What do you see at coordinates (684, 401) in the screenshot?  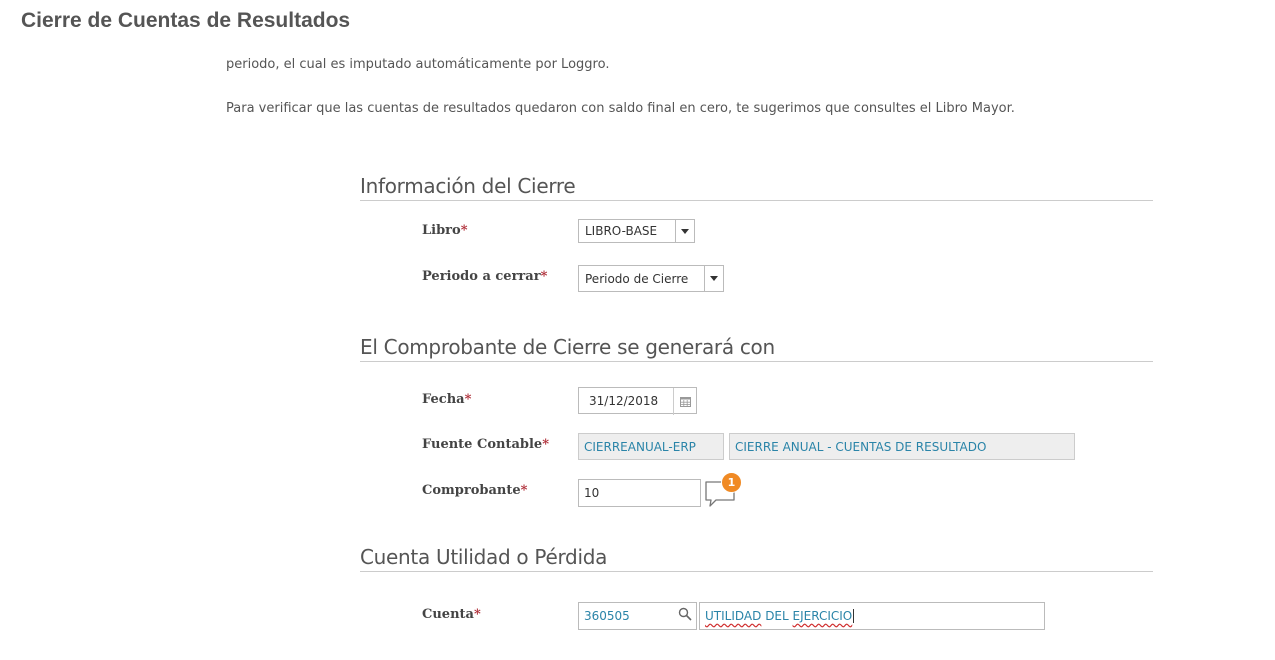 I see `calendar-icon` at bounding box center [684, 401].